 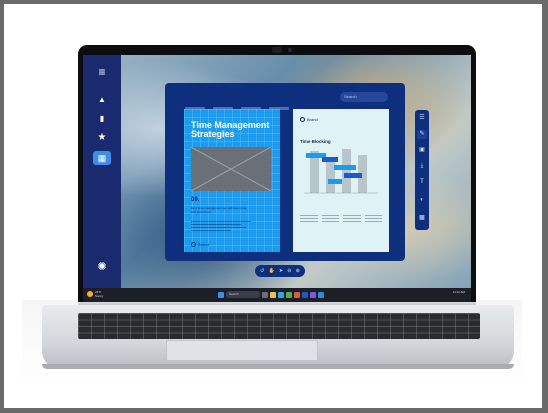 I want to click on os-taskbar: 24°F Sunny Search 11:11 AM, so click(x=277, y=295).